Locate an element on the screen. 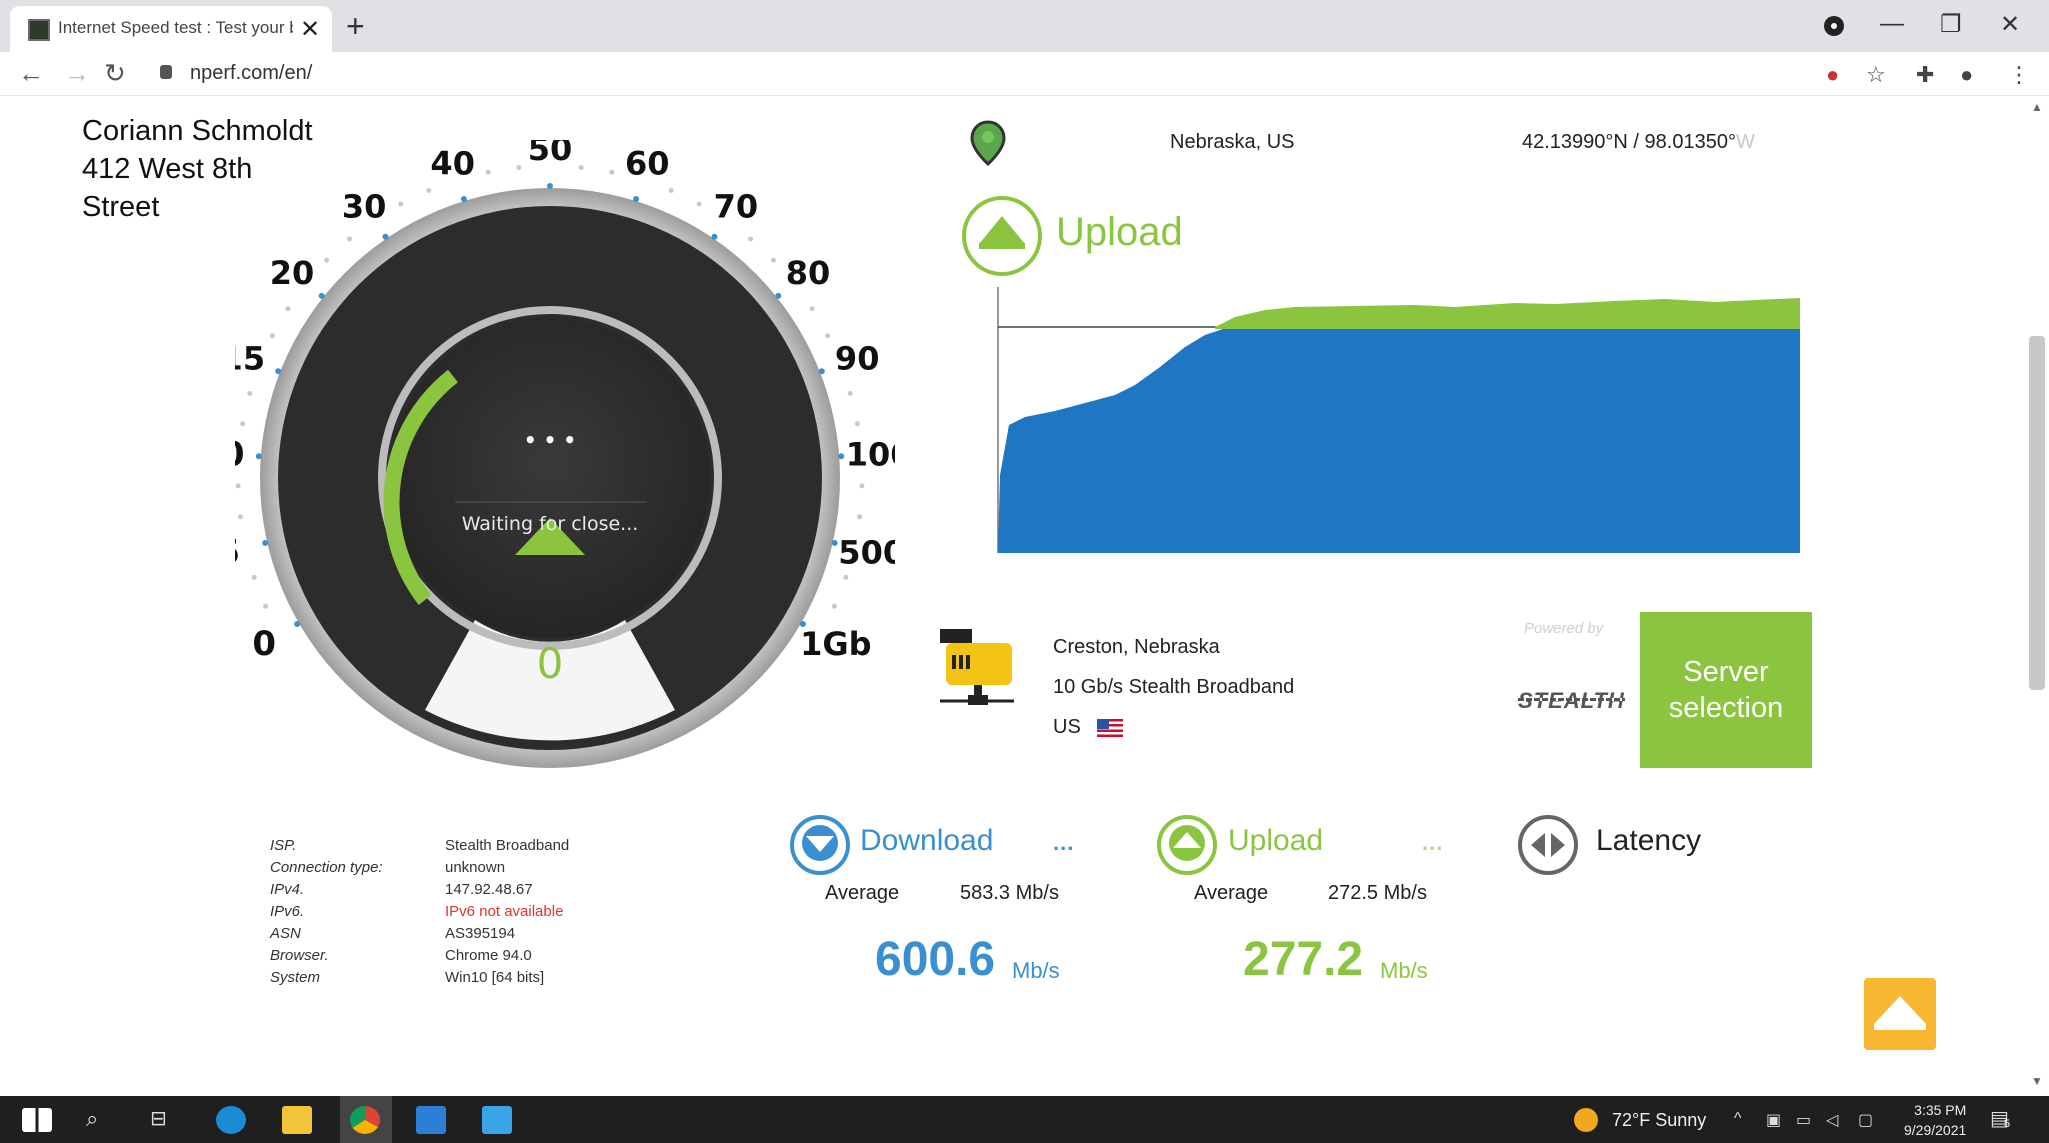 Image resolution: width=2049 pixels, height=1143 pixels. speed-graph is located at coordinates (1398, 420).